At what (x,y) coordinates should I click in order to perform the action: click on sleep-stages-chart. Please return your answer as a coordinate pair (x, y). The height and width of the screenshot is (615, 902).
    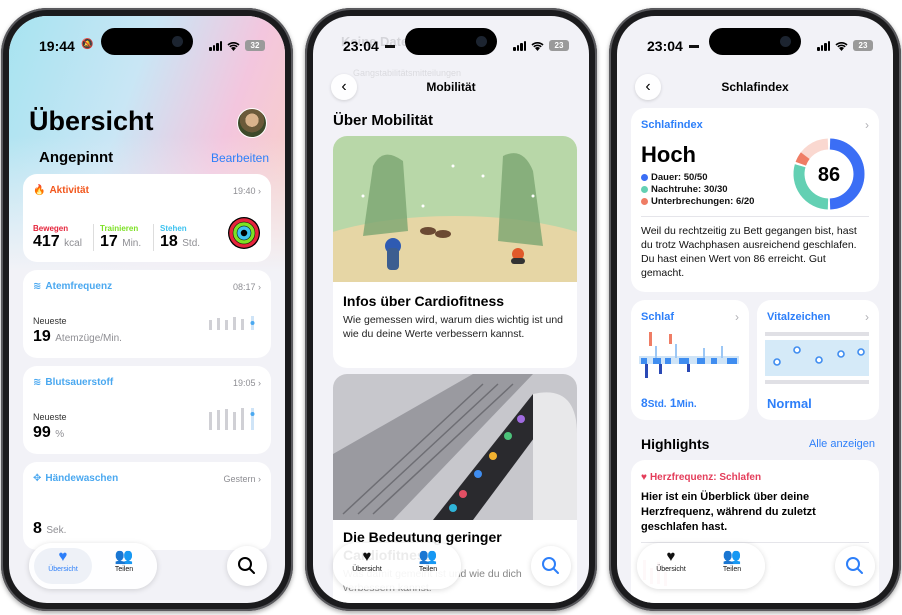
    Looking at the image, I should click on (689, 355).